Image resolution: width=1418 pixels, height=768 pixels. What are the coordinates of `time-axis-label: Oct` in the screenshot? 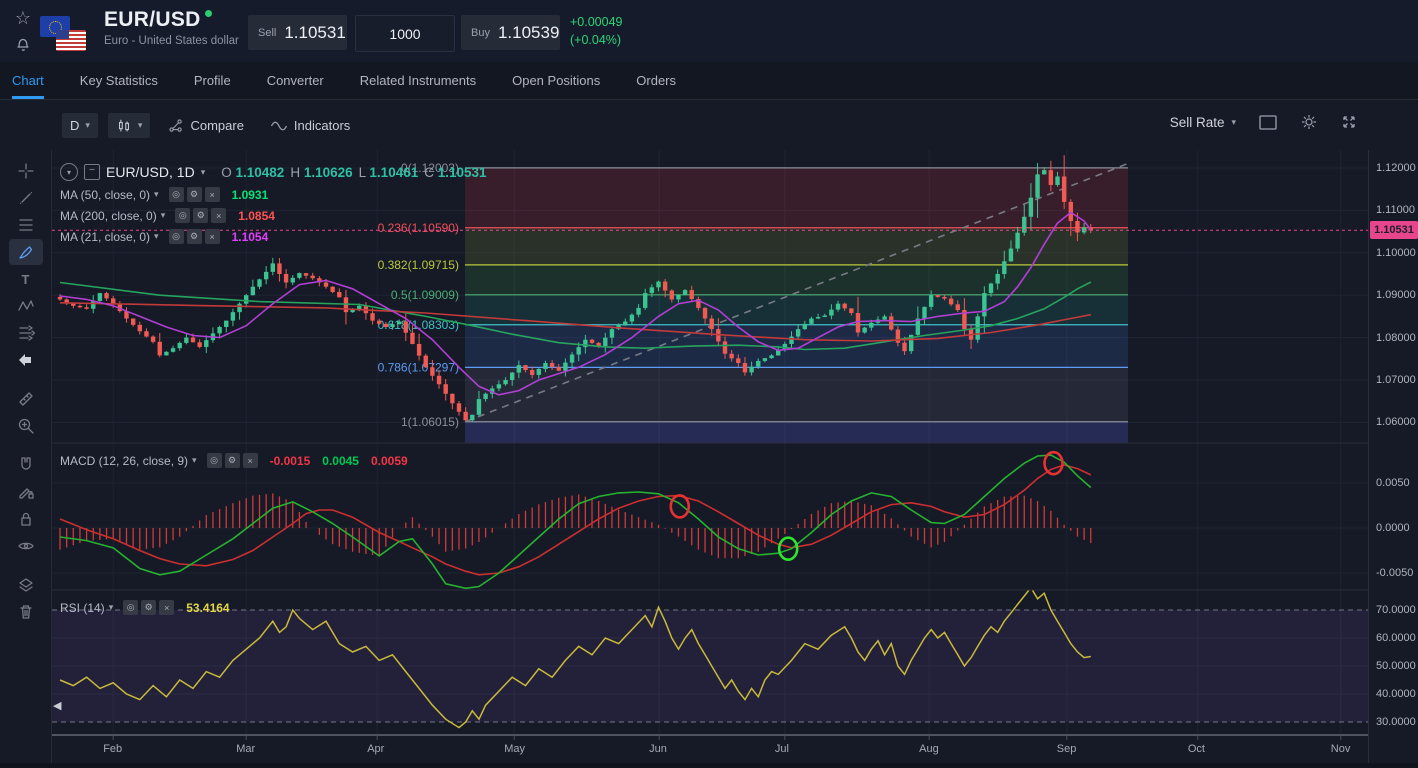 It's located at (1196, 749).